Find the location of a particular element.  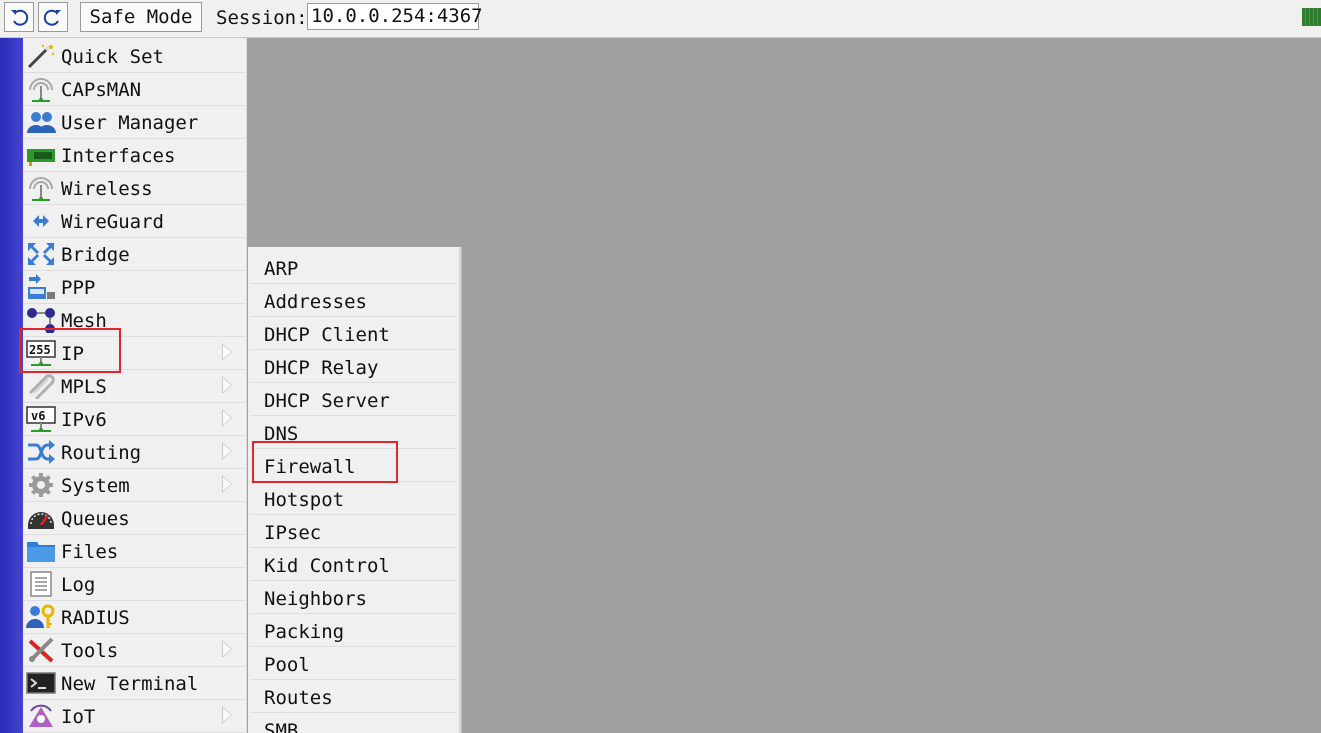

menu-item-queues: Queues is located at coordinates (134, 518).